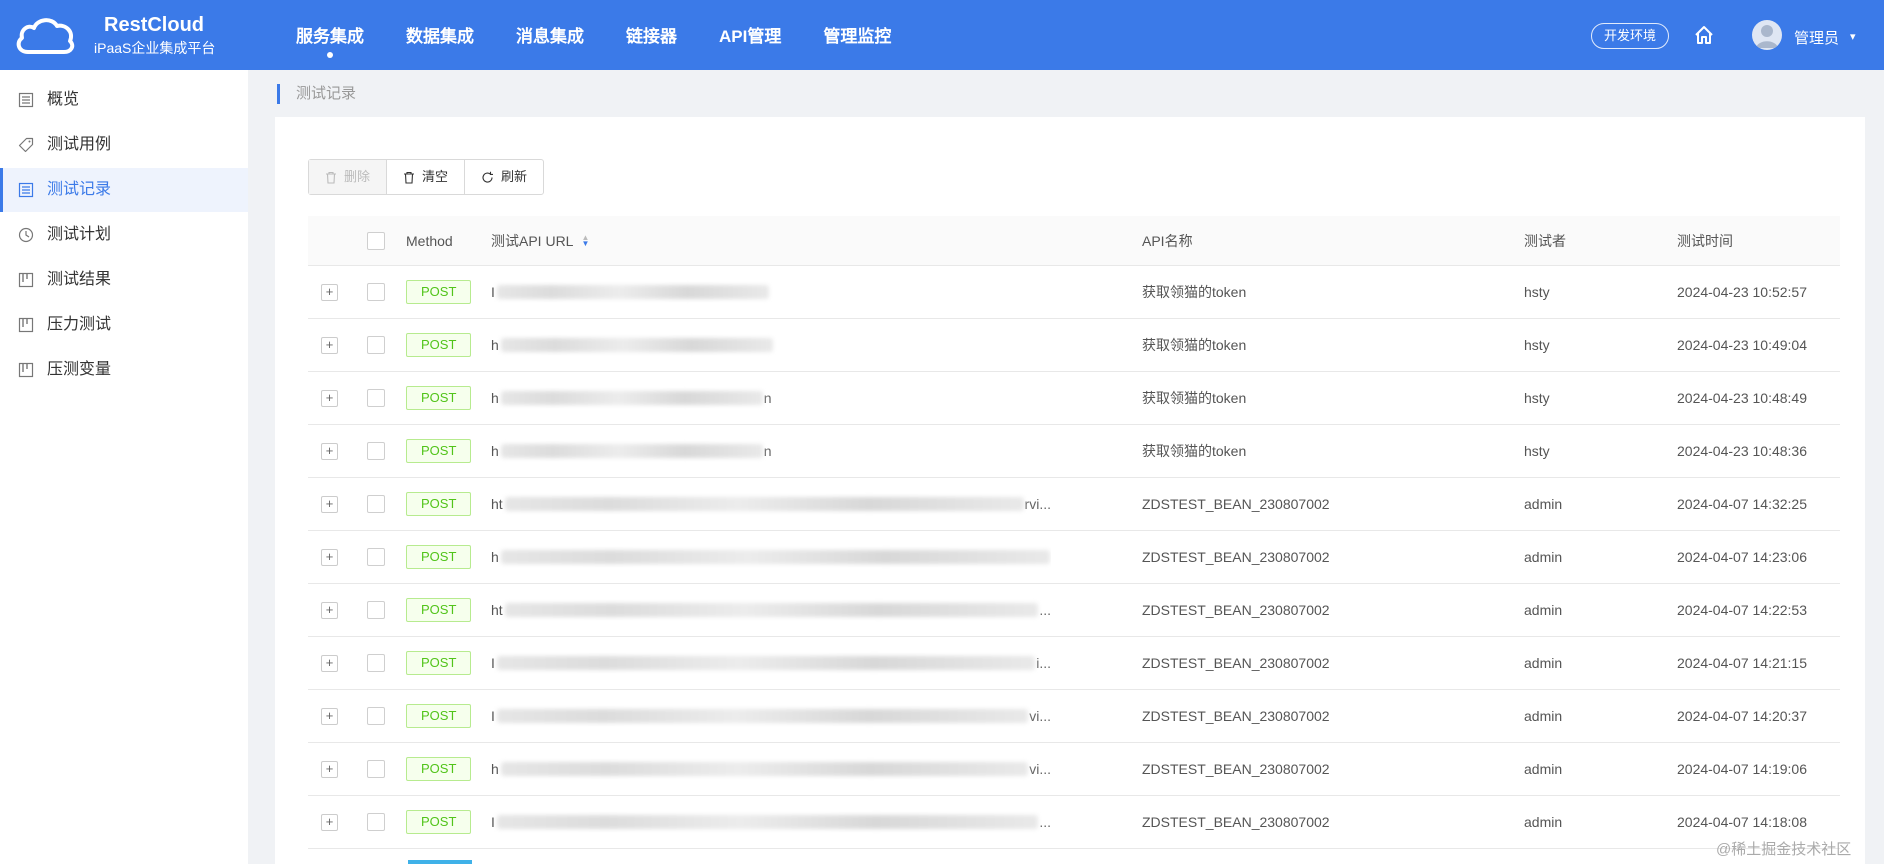  What do you see at coordinates (771, 398) in the screenshot?
I see `url-cell: hn` at bounding box center [771, 398].